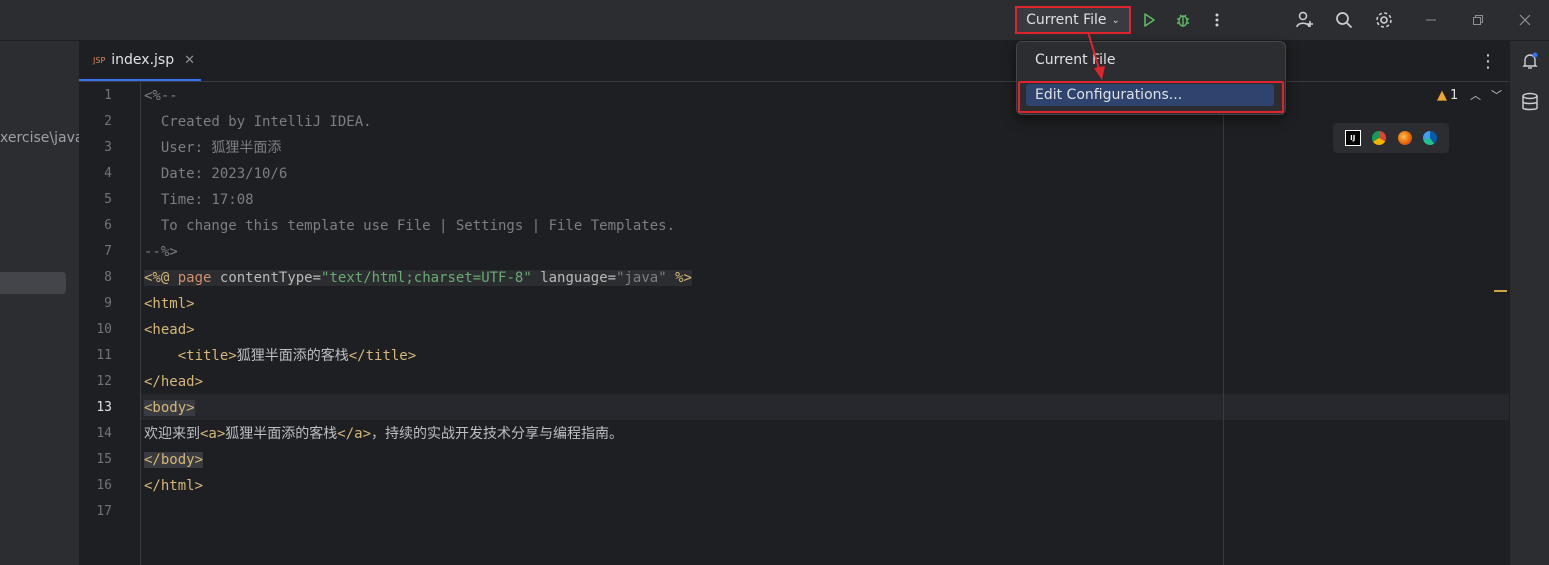 This screenshot has width=1549, height=565. What do you see at coordinates (108, 173) in the screenshot?
I see `line-number: 4` at bounding box center [108, 173].